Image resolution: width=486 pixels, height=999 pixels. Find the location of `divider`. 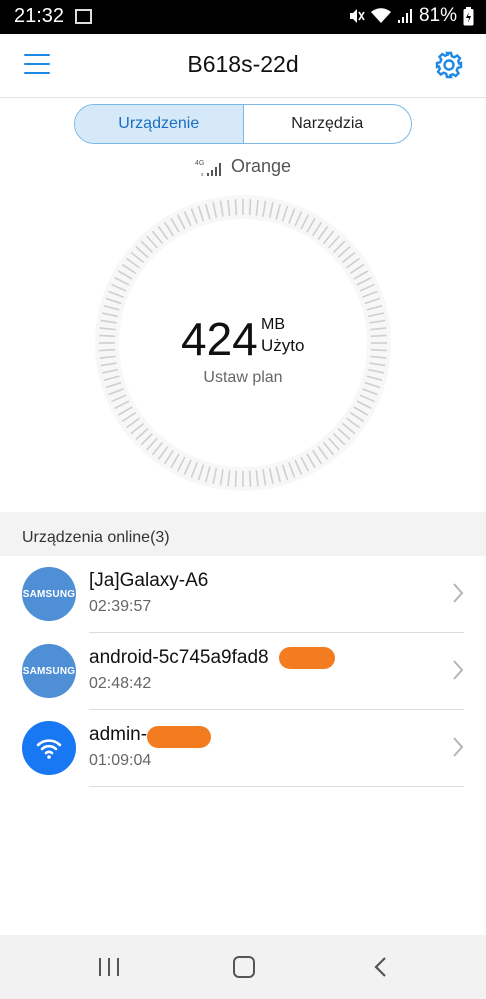

divider is located at coordinates (276, 786).